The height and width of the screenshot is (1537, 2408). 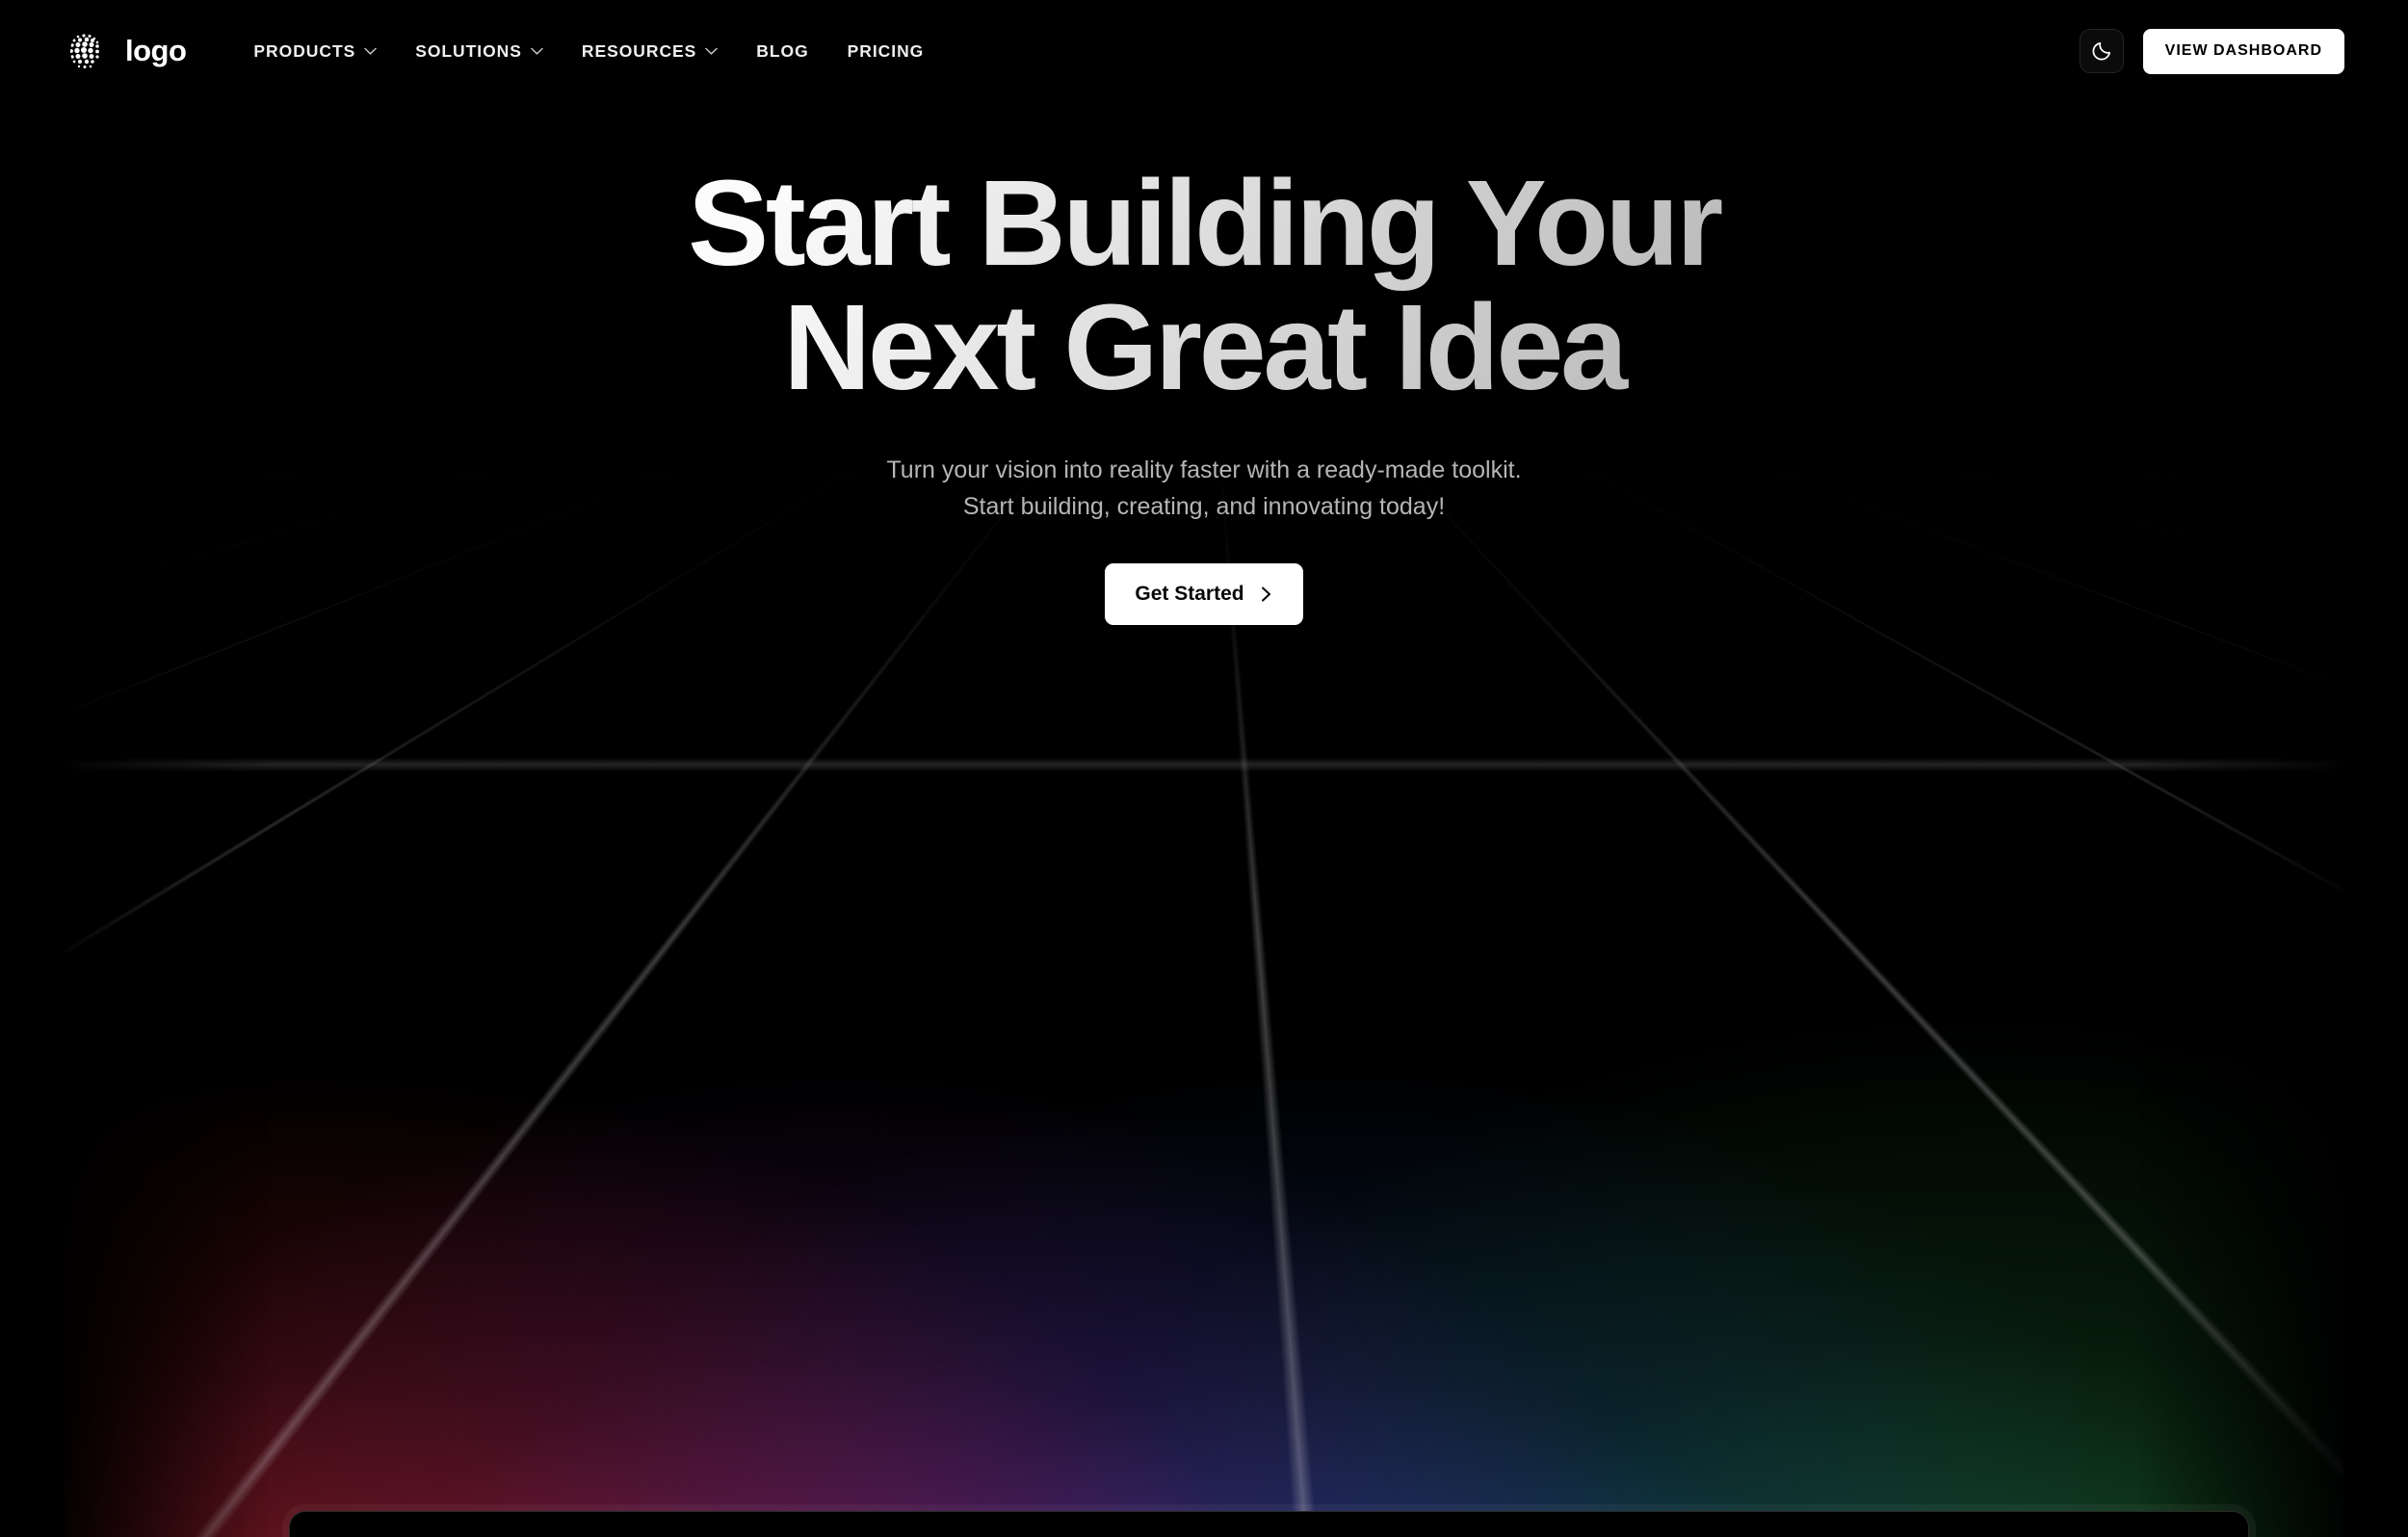 I want to click on chevron-right-icon, so click(x=1265, y=594).